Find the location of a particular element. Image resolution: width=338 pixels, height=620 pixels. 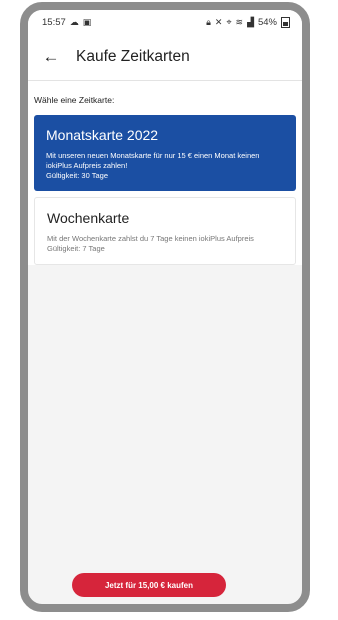

card-validity: Gültigkeit: 30 Tage is located at coordinates (77, 175).